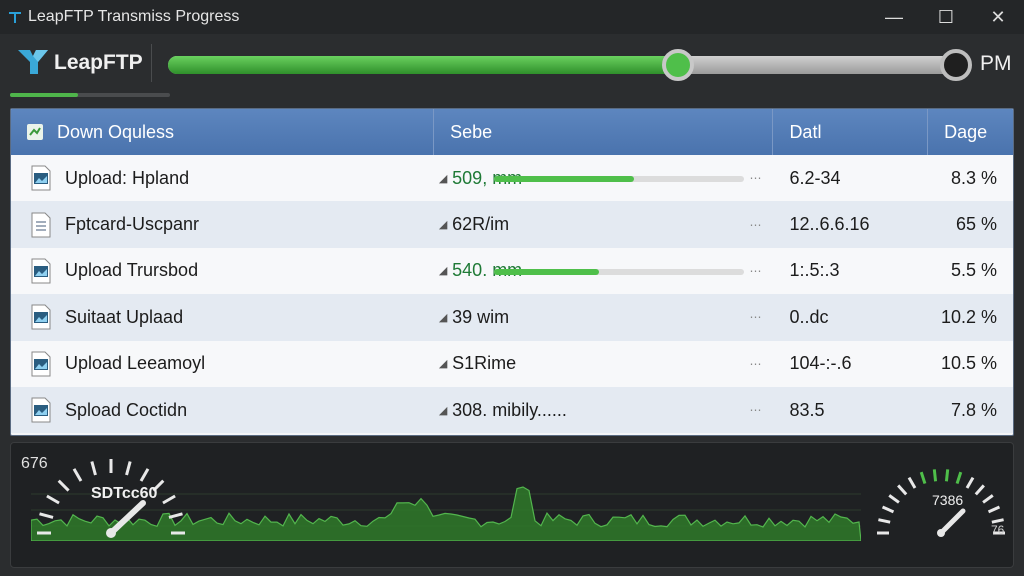  Describe the element at coordinates (134, 16) in the screenshot. I see `window-title: LeapFTP Transmiss Progress` at that location.